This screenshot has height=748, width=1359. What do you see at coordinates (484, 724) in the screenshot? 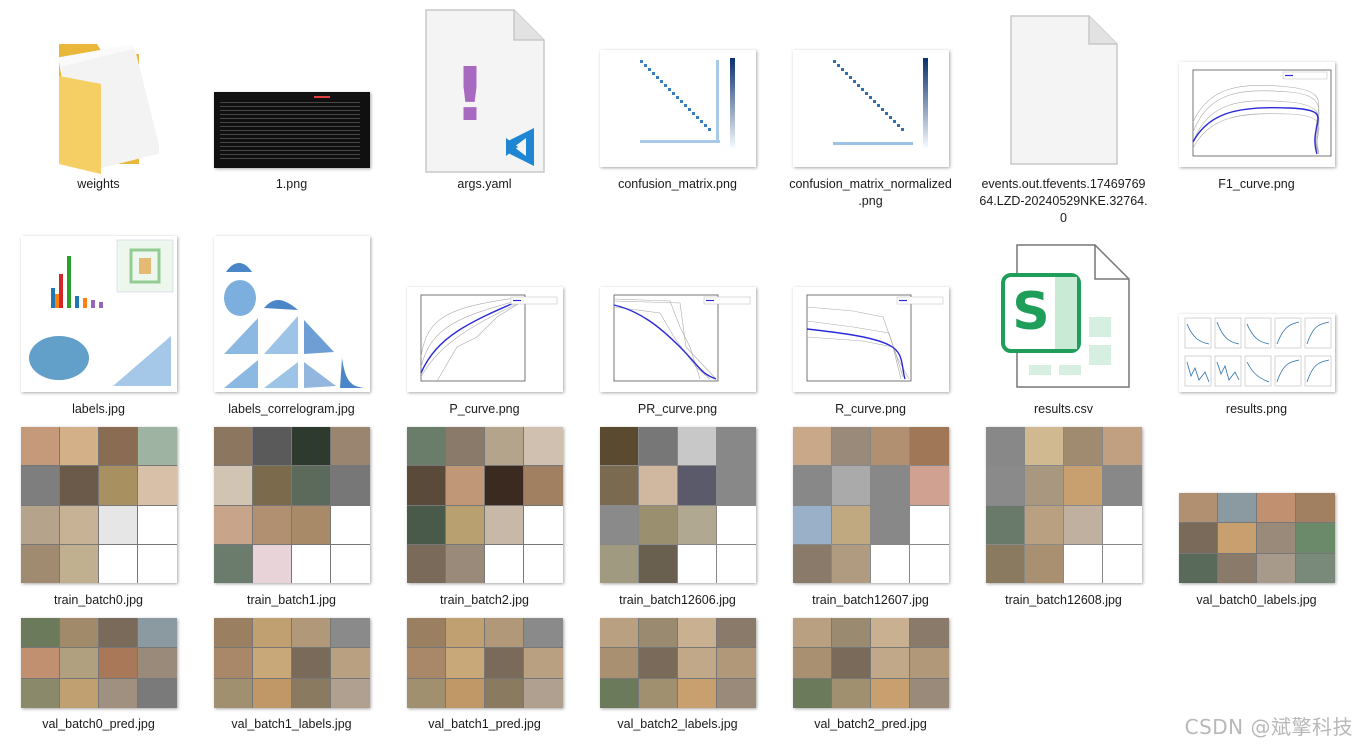
I see `file-name: val_batch1_pred.jpg` at bounding box center [484, 724].